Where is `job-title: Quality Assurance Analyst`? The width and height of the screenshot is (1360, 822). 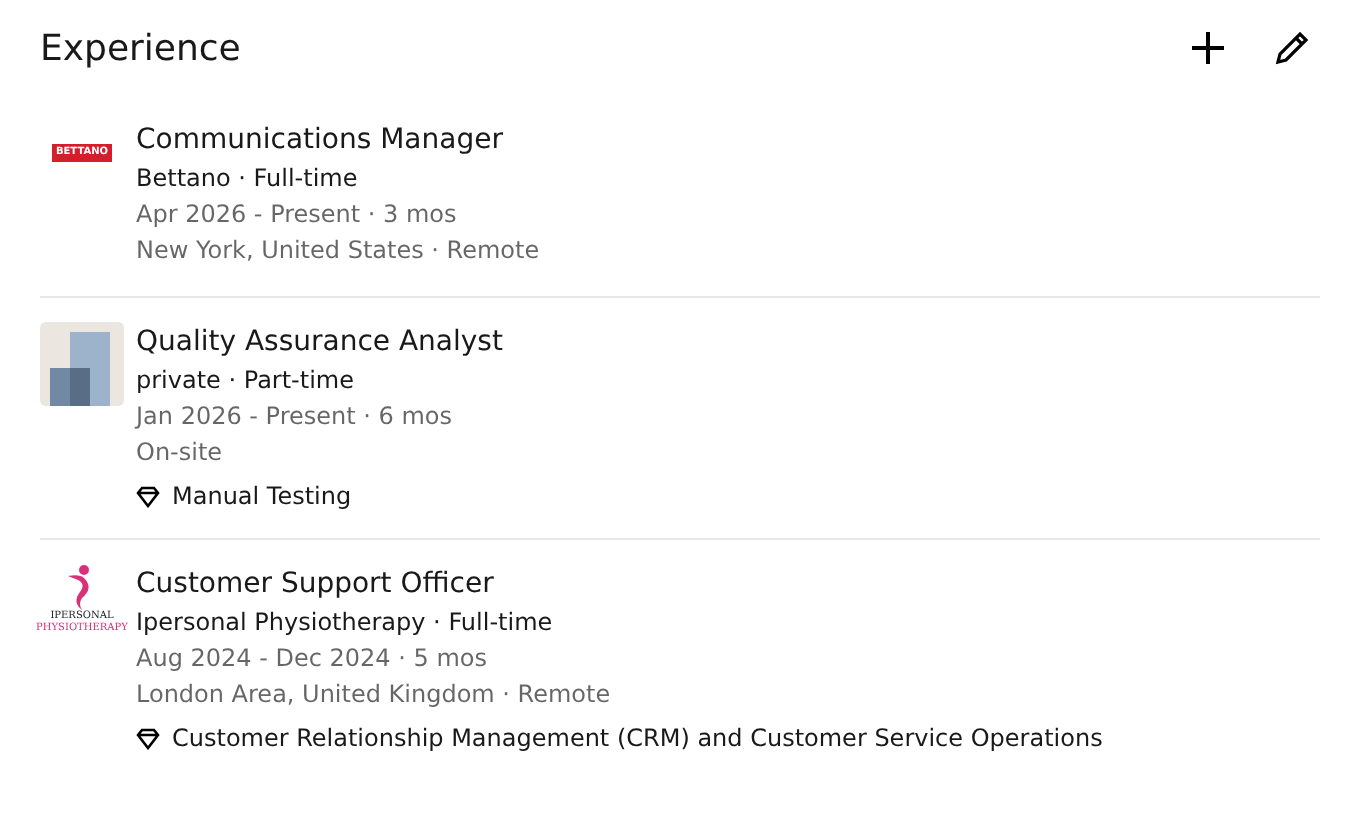
job-title: Quality Assurance Analyst is located at coordinates (319, 343).